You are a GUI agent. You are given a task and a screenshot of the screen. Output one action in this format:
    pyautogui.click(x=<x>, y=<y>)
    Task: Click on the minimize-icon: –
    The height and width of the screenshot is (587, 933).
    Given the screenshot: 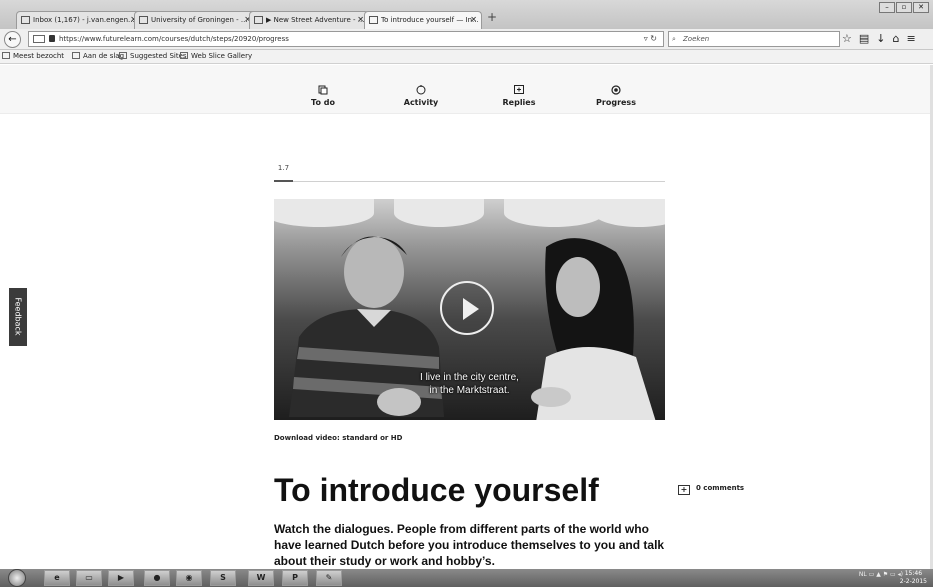 What is the action you would take?
    pyautogui.click(x=887, y=7)
    